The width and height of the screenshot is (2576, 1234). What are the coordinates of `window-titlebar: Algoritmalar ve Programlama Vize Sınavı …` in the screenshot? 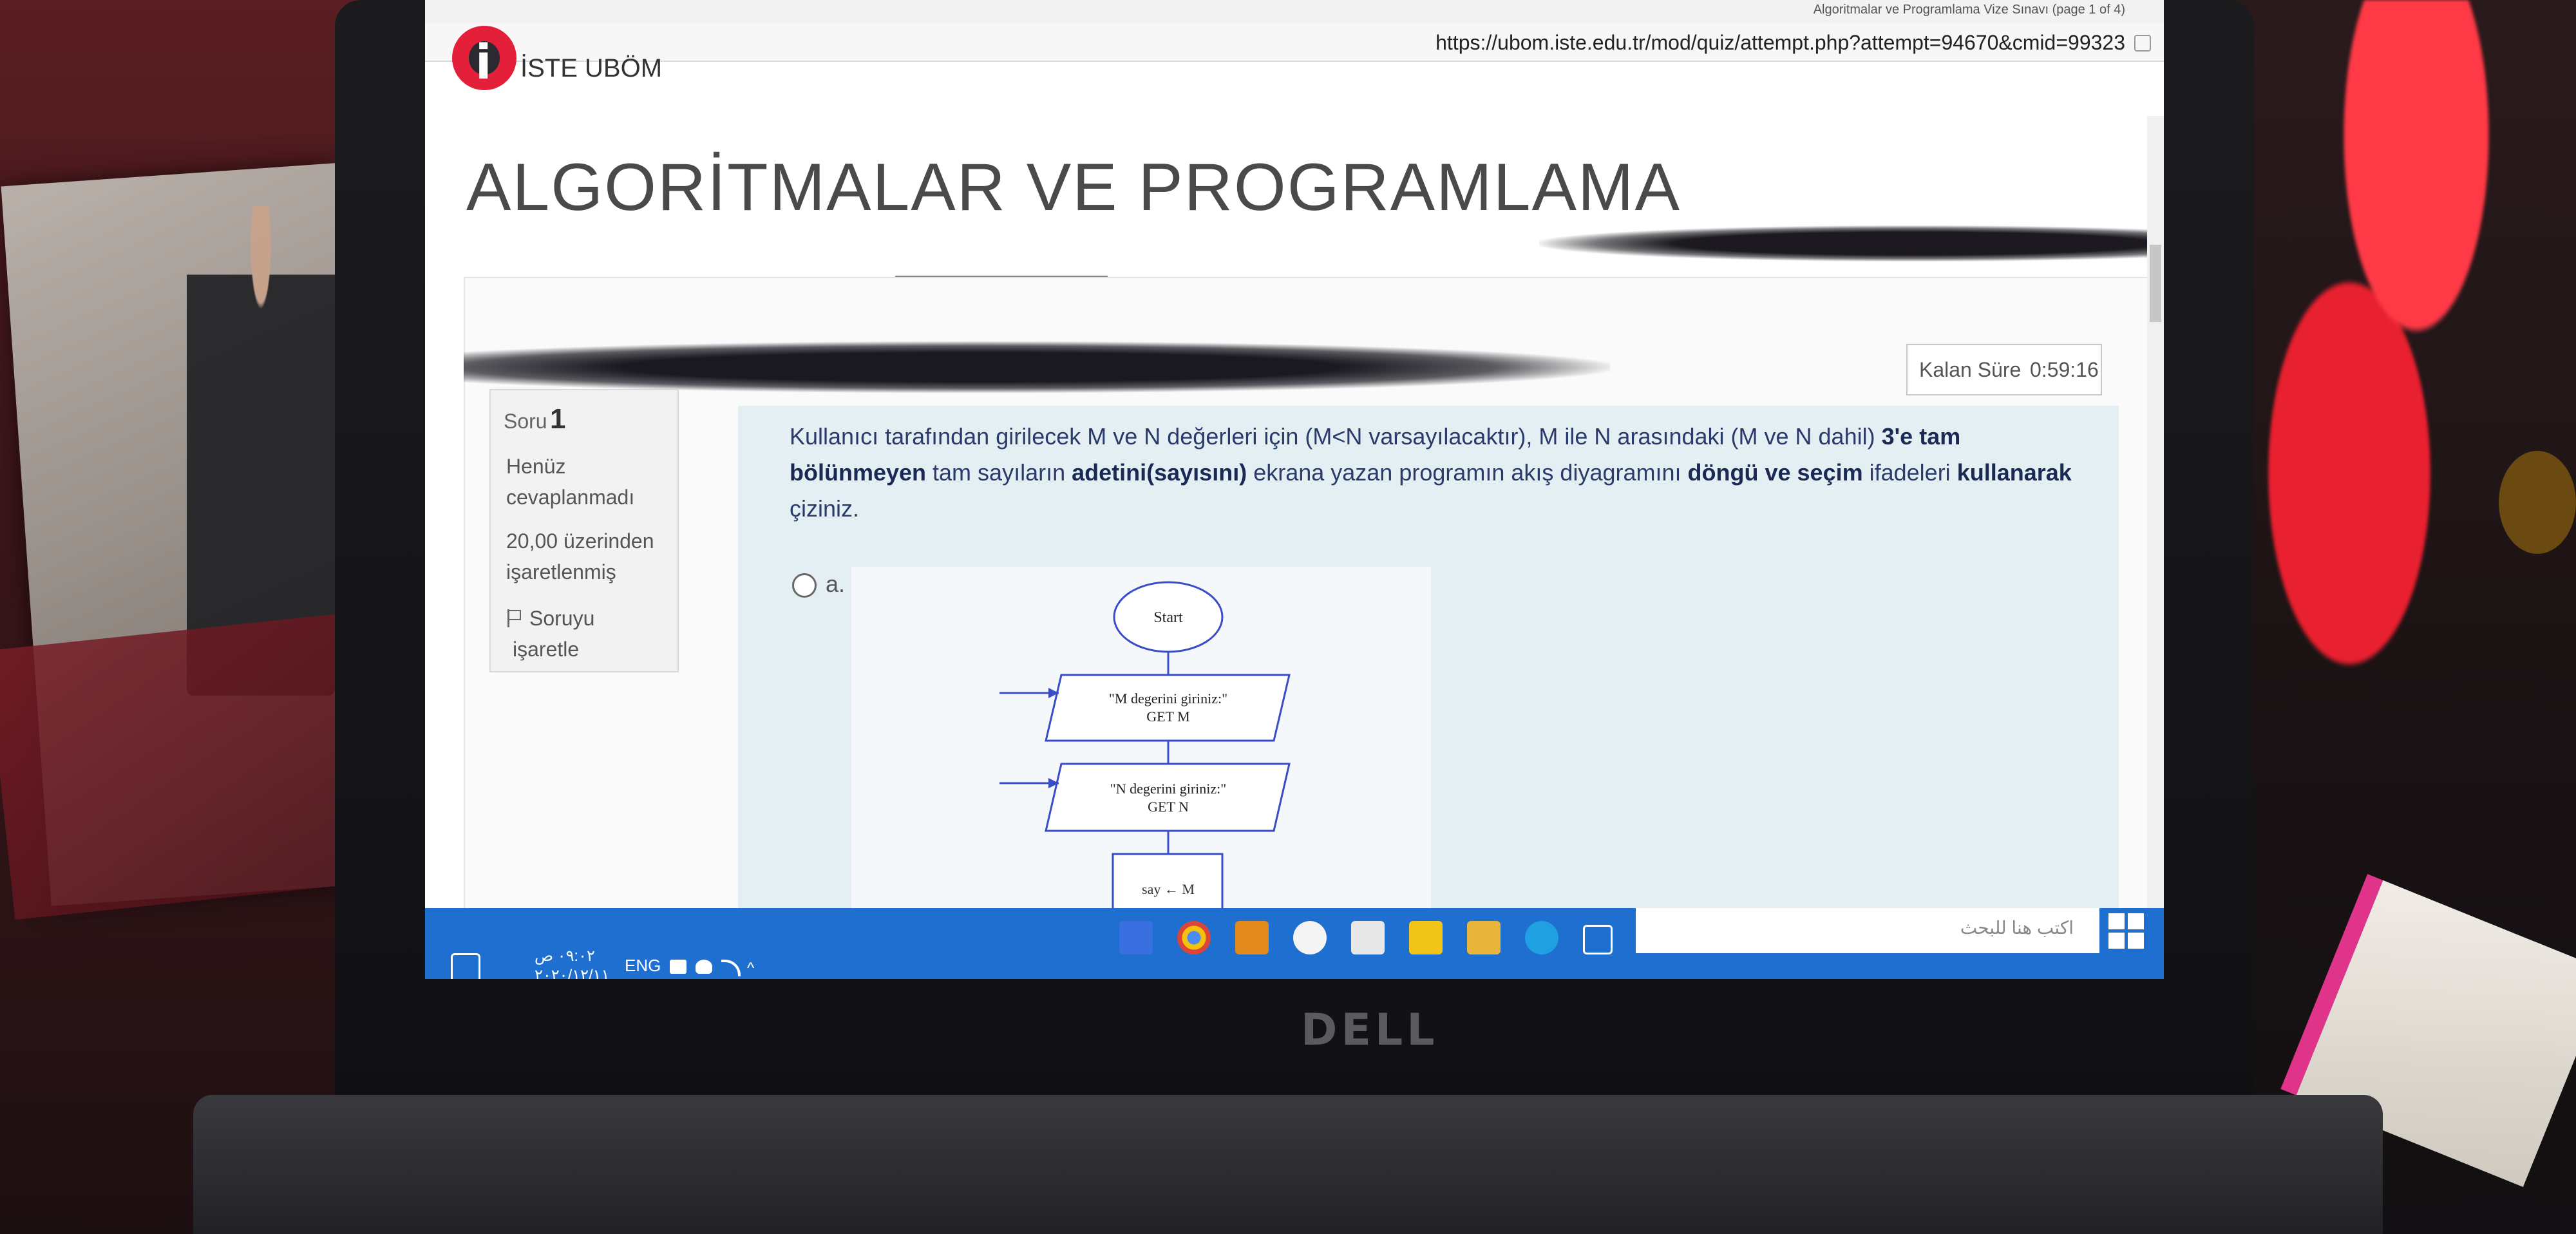 It's located at (1294, 11).